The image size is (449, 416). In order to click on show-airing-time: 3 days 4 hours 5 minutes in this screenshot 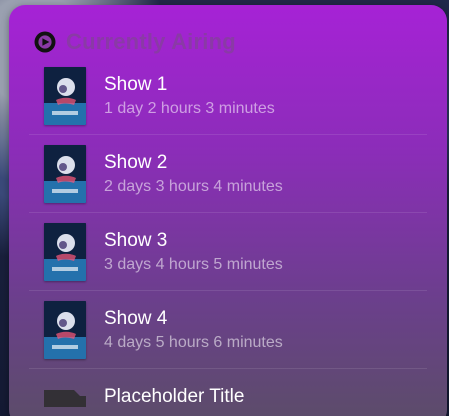, I will do `click(193, 264)`.